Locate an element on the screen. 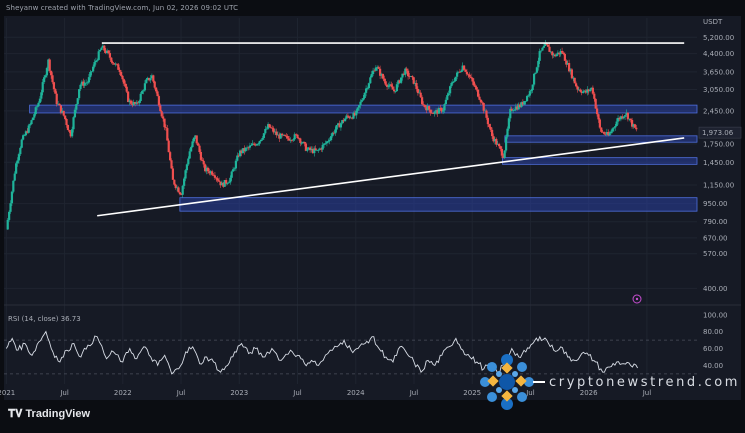  tradingview-logo: 𝐓𝐕 TradingView is located at coordinates (49, 414).